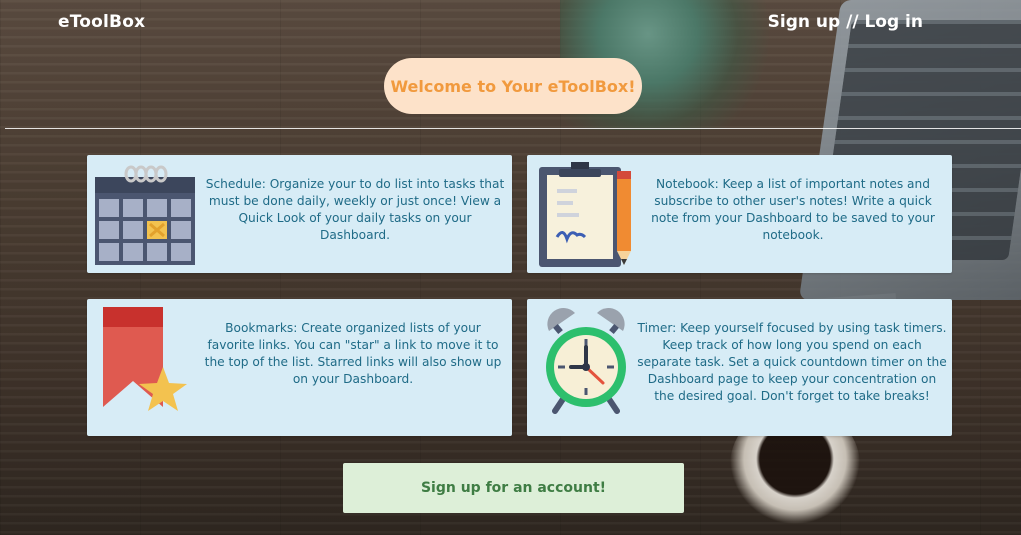  Describe the element at coordinates (145, 217) in the screenshot. I see `calendar-icon` at that location.